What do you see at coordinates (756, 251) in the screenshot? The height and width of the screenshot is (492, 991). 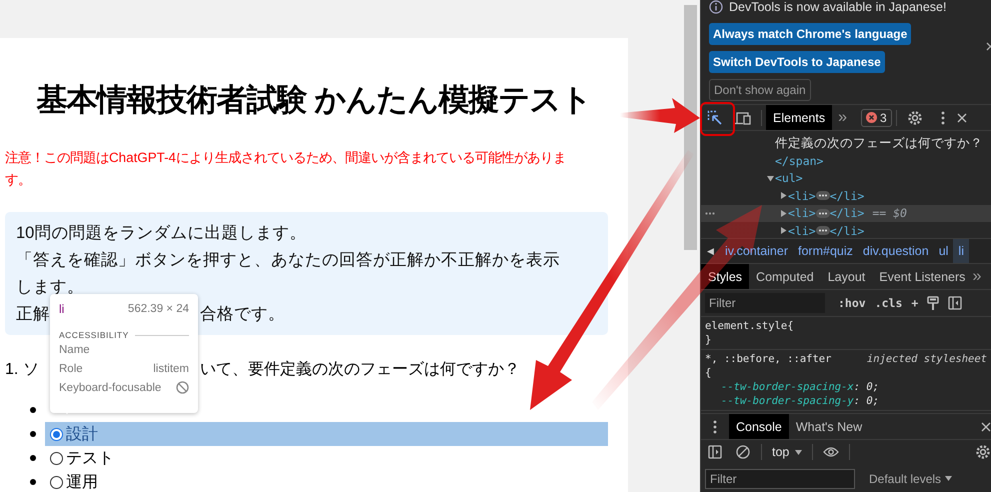 I see `breadcrumb: iv.container` at bounding box center [756, 251].